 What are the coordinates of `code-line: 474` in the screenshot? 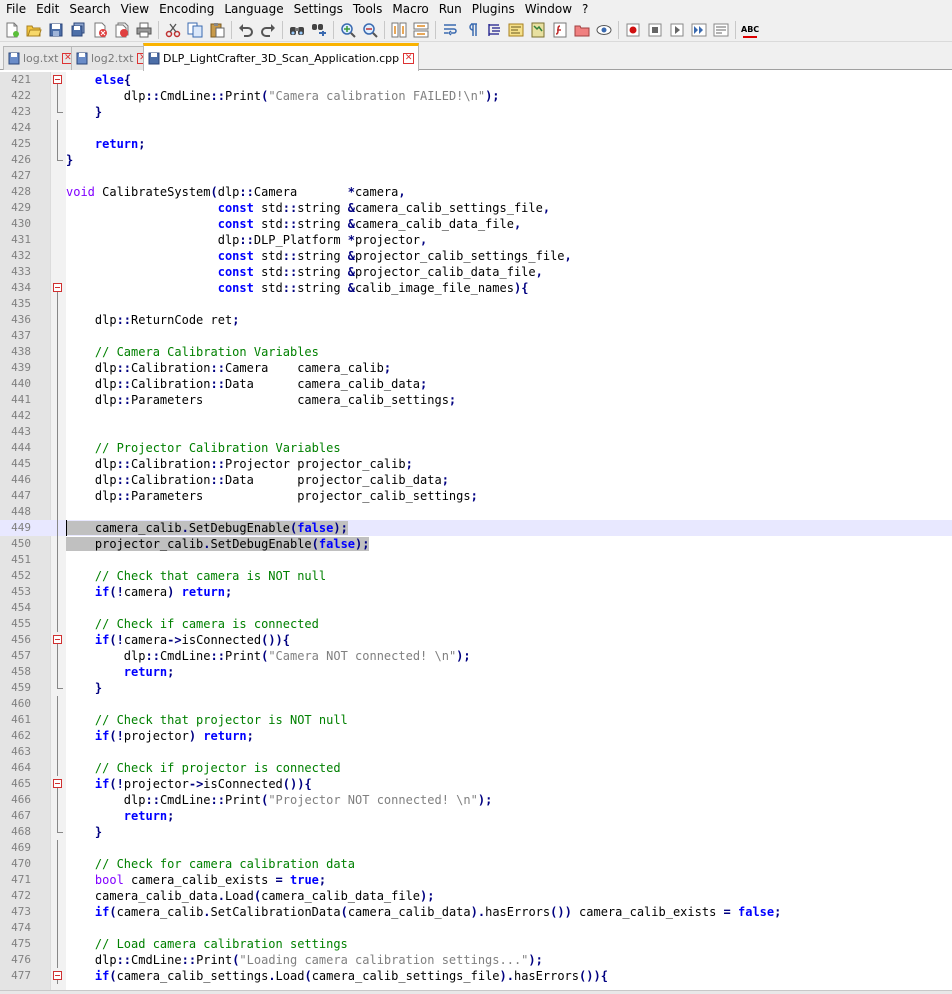 It's located at (476, 928).